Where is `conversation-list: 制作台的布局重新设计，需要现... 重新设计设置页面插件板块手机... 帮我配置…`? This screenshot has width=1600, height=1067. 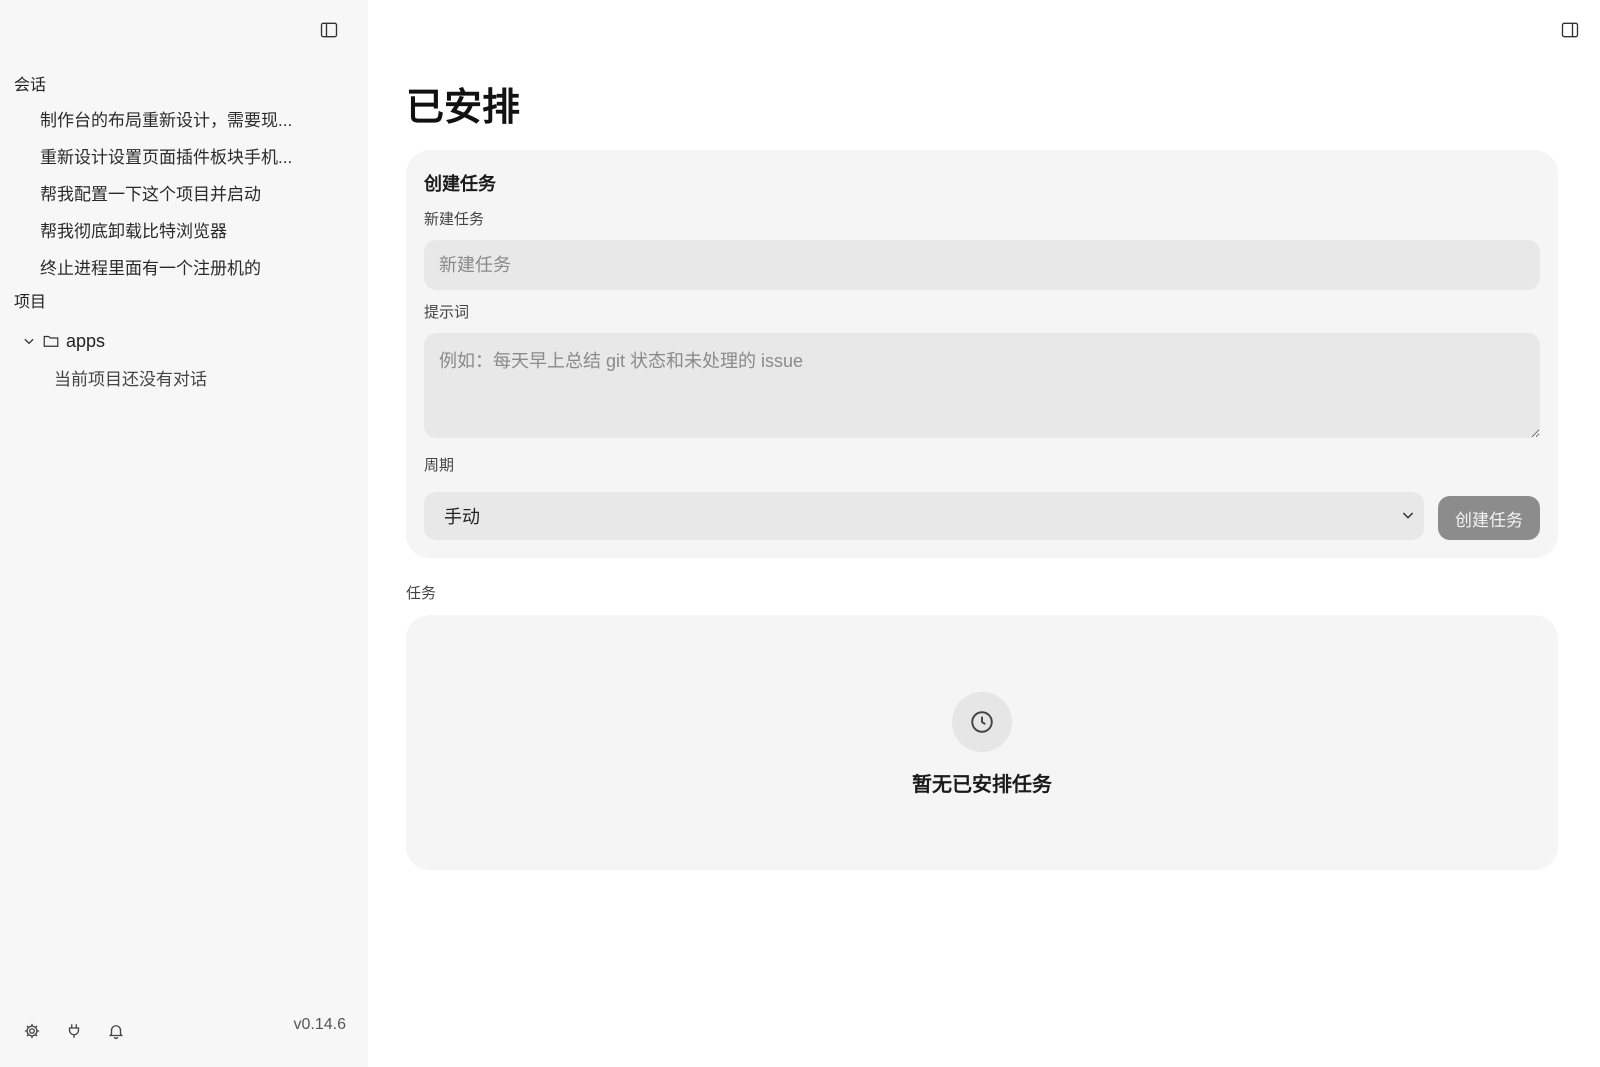 conversation-list: 制作台的布局重新设计，需要现... 重新设计设置页面插件板块手机... 帮我配置… is located at coordinates (184, 192).